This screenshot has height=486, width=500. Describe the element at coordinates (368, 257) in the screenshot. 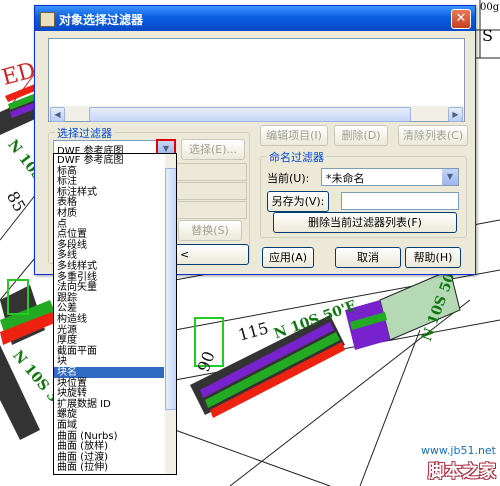

I see `cancel-button: 取消` at that location.